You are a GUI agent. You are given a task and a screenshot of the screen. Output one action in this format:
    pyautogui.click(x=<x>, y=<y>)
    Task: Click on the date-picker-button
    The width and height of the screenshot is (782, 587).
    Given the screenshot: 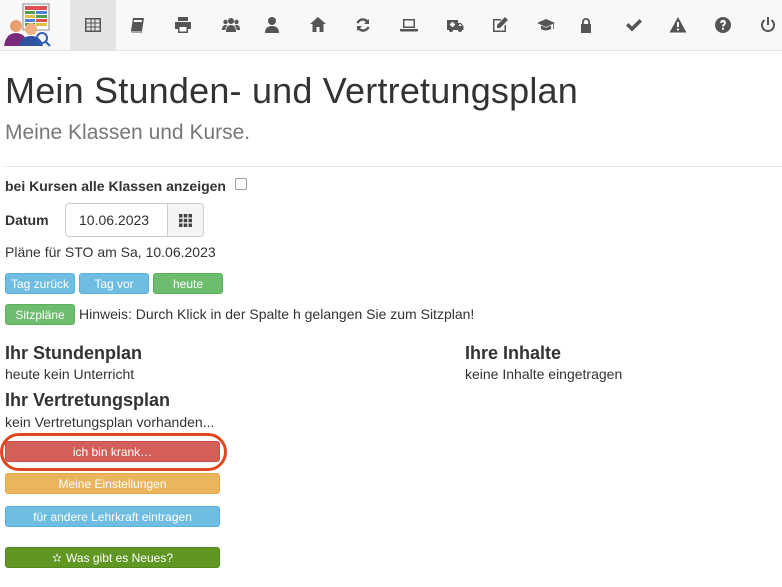 What is the action you would take?
    pyautogui.click(x=185, y=220)
    